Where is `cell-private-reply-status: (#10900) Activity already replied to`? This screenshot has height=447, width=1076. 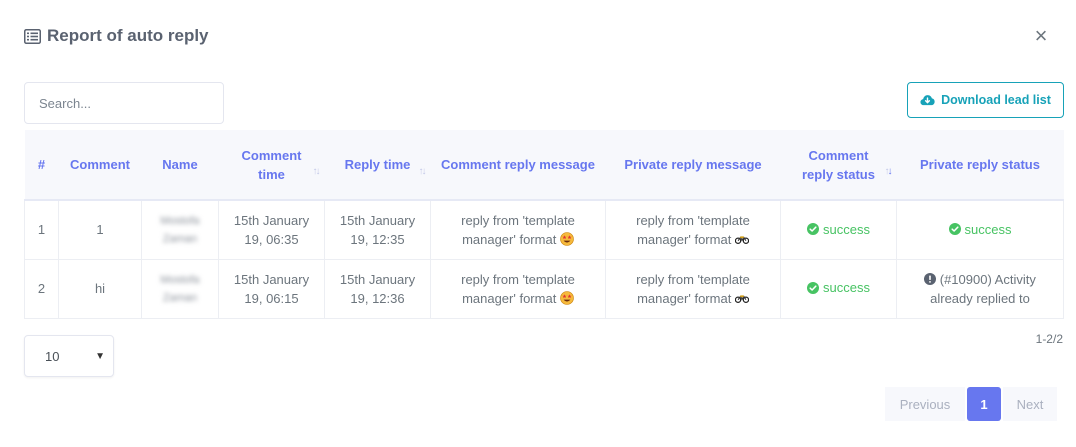 cell-private-reply-status: (#10900) Activity already replied to is located at coordinates (980, 288).